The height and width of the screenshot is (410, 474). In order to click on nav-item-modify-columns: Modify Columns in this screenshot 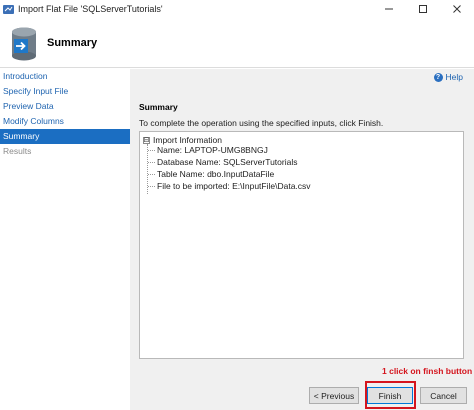, I will do `click(65, 121)`.